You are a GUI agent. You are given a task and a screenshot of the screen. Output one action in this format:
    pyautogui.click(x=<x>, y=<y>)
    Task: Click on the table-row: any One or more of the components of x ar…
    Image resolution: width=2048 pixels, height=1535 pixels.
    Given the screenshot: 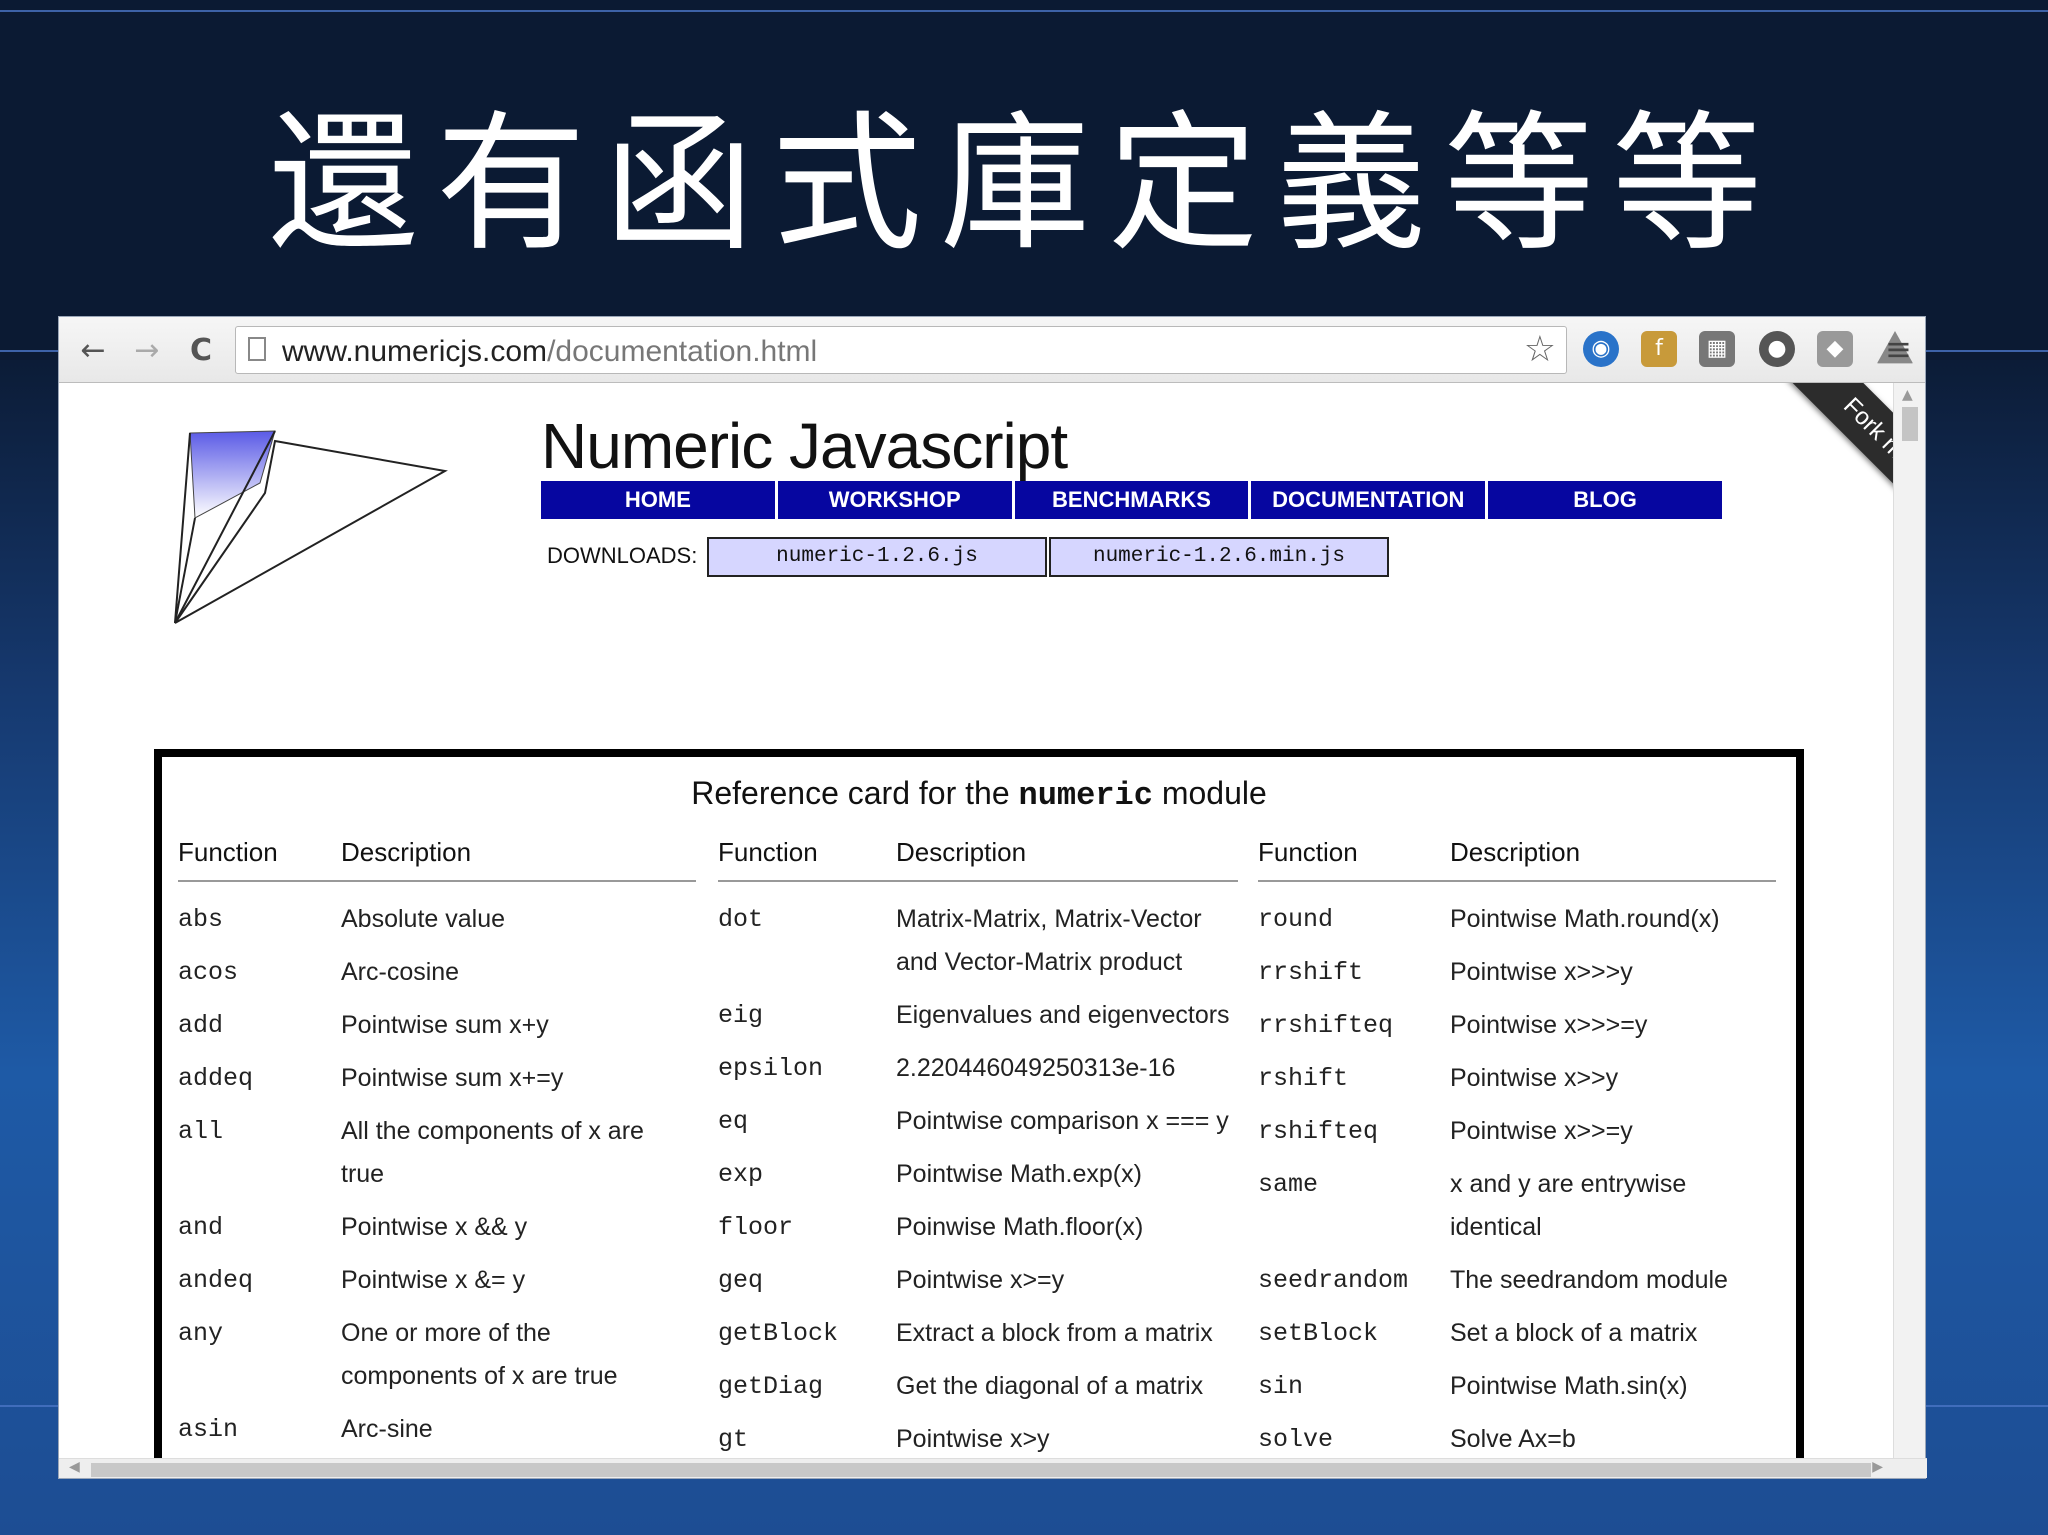 What is the action you would take?
    pyautogui.click(x=437, y=1350)
    